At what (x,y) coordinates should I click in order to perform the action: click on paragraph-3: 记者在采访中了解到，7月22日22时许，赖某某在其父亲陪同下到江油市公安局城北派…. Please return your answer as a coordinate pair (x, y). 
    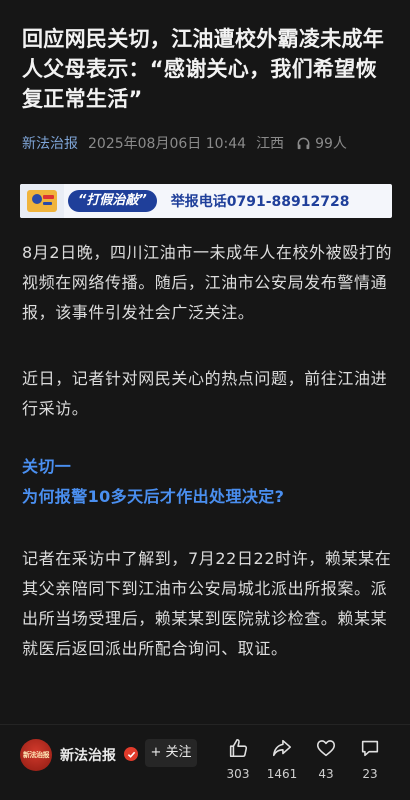
    Looking at the image, I should click on (207, 603).